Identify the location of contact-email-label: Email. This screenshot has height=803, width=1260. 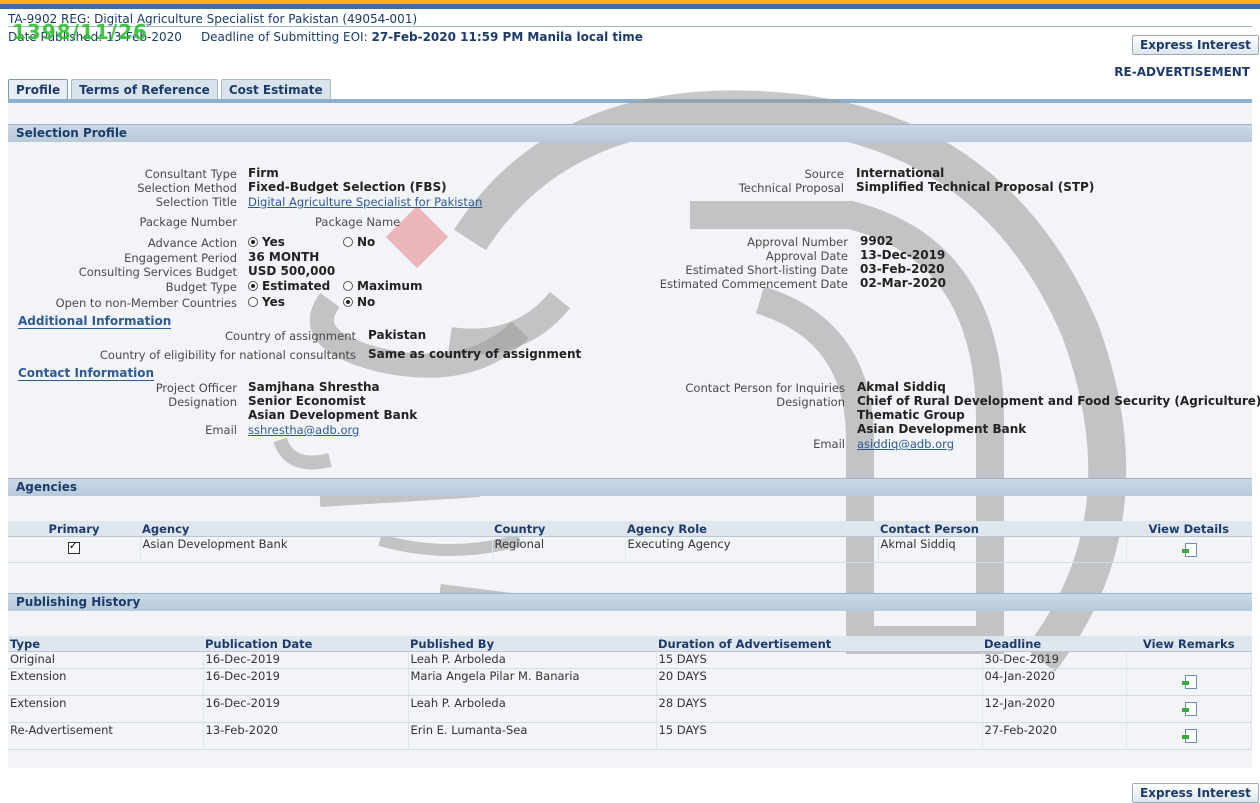
(829, 444).